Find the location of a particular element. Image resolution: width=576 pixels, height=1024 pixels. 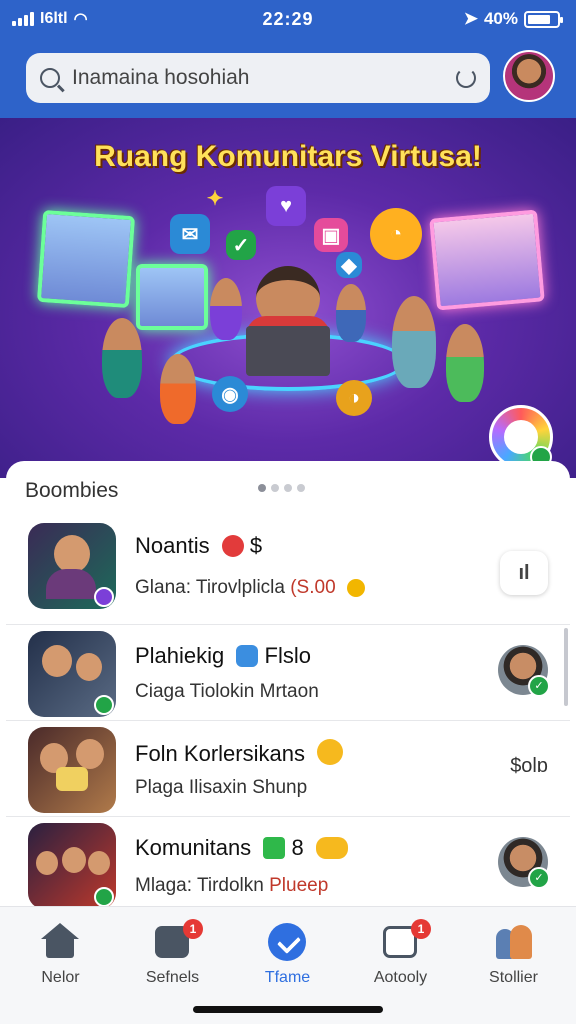

people-icon is located at coordinates (513, 942).